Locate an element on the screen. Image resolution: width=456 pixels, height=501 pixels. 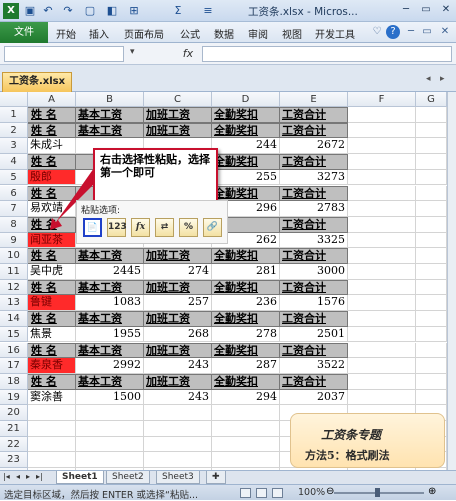
column-header-D: D is located at coordinates (246, 99).